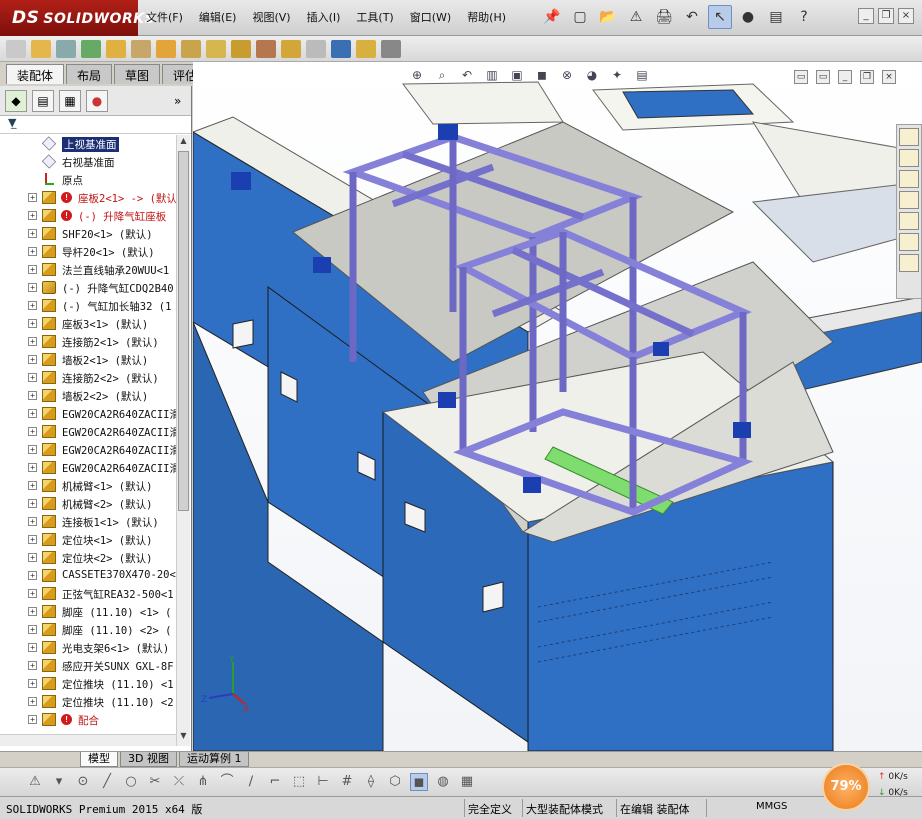 The width and height of the screenshot is (922, 819). I want to click on solidworks-resources-icon, so click(909, 137).